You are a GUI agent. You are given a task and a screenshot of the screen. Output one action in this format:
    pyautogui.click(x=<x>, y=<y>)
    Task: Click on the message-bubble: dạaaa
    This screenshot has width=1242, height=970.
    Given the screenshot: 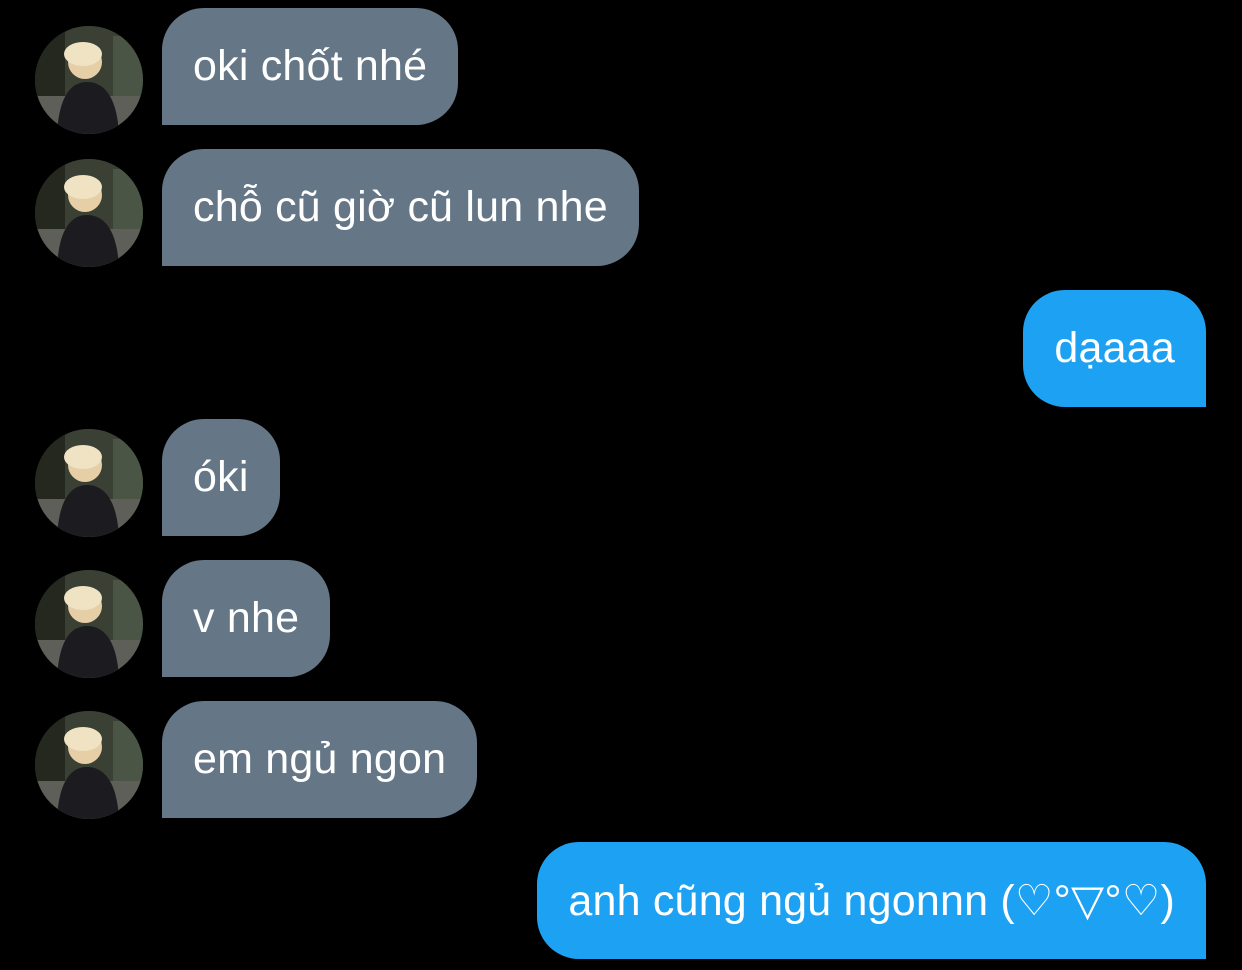 What is the action you would take?
    pyautogui.click(x=1114, y=348)
    